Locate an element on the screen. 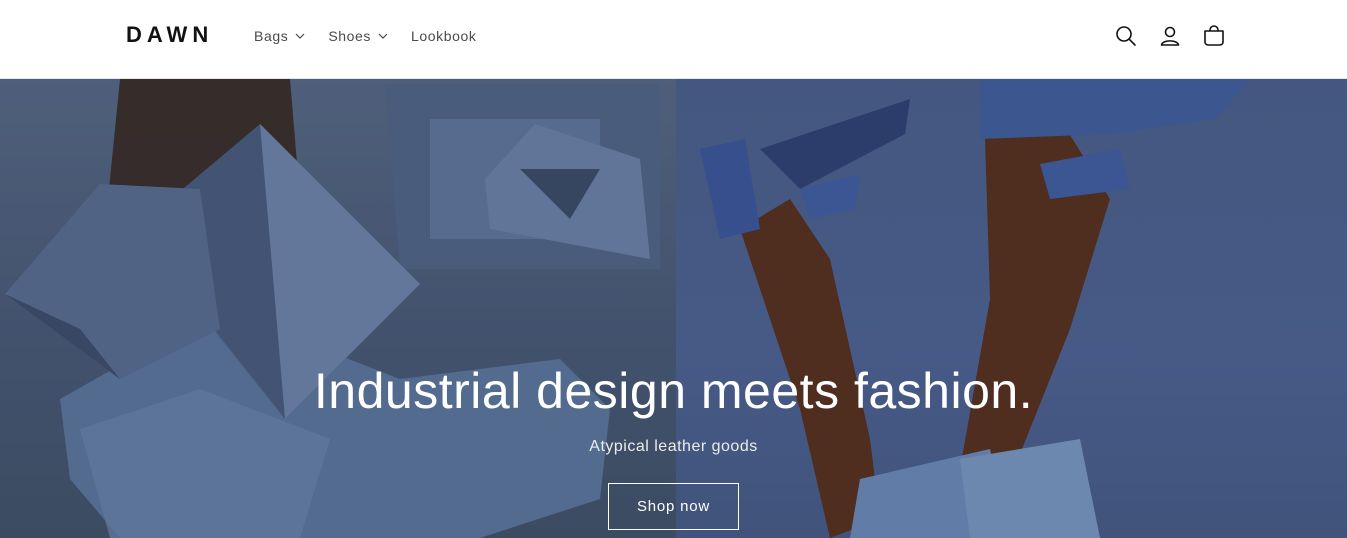 The width and height of the screenshot is (1347, 538). header-icons is located at coordinates (1170, 36).